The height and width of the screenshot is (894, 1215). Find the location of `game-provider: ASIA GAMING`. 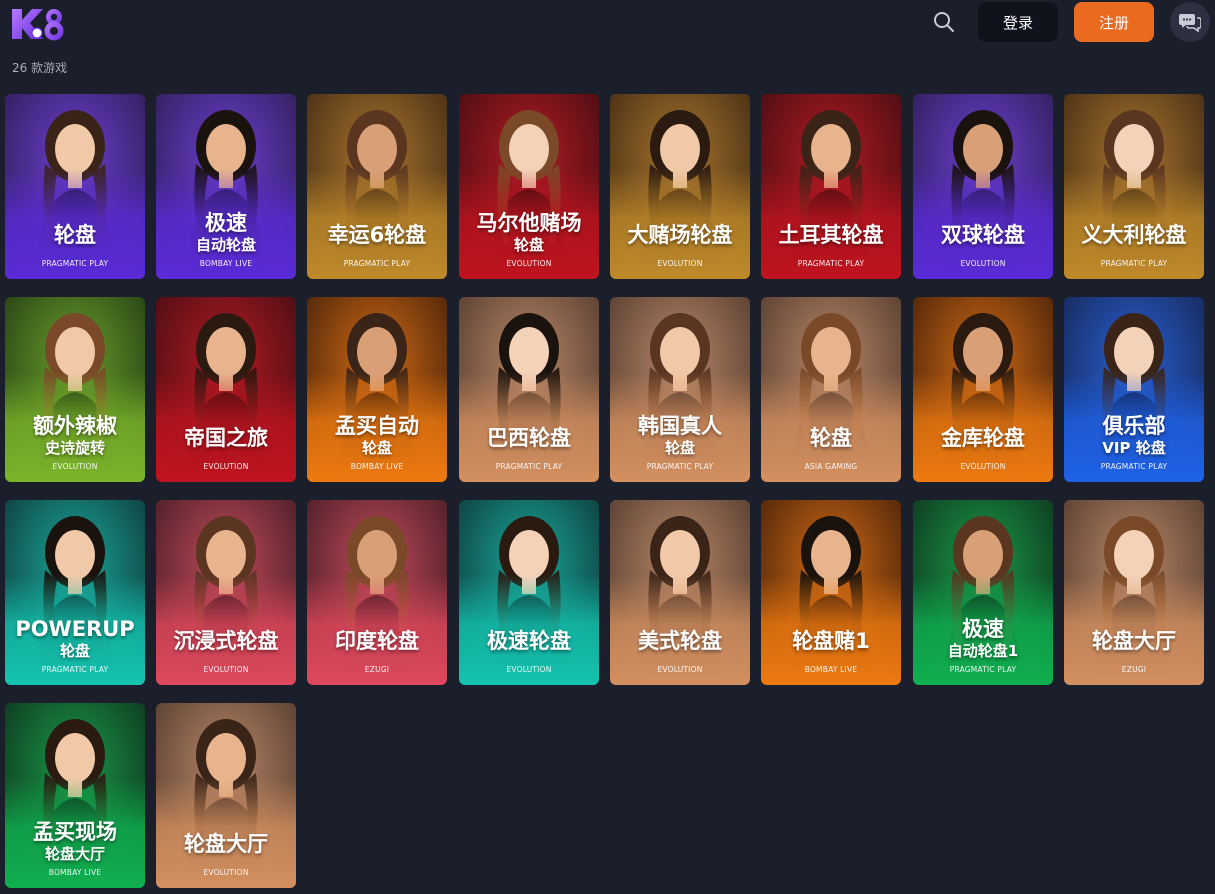

game-provider: ASIA GAMING is located at coordinates (831, 466).